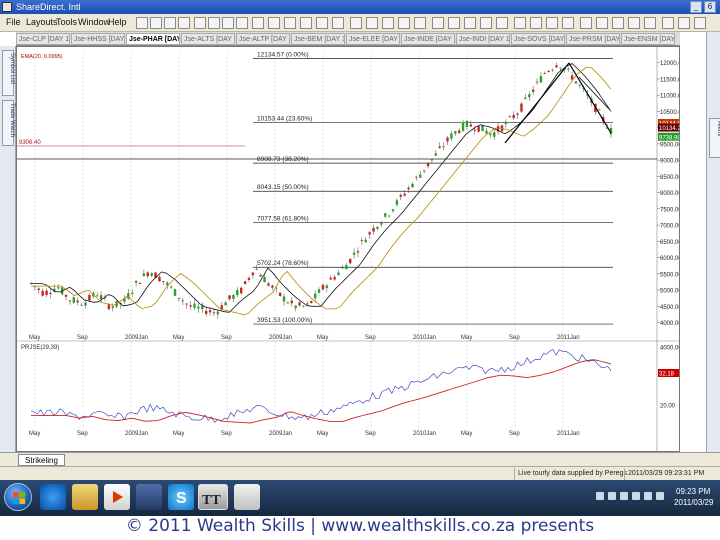 The width and height of the screenshot is (720, 540). Describe the element at coordinates (66, 22) in the screenshot. I see `menu-tools: Tools` at that location.